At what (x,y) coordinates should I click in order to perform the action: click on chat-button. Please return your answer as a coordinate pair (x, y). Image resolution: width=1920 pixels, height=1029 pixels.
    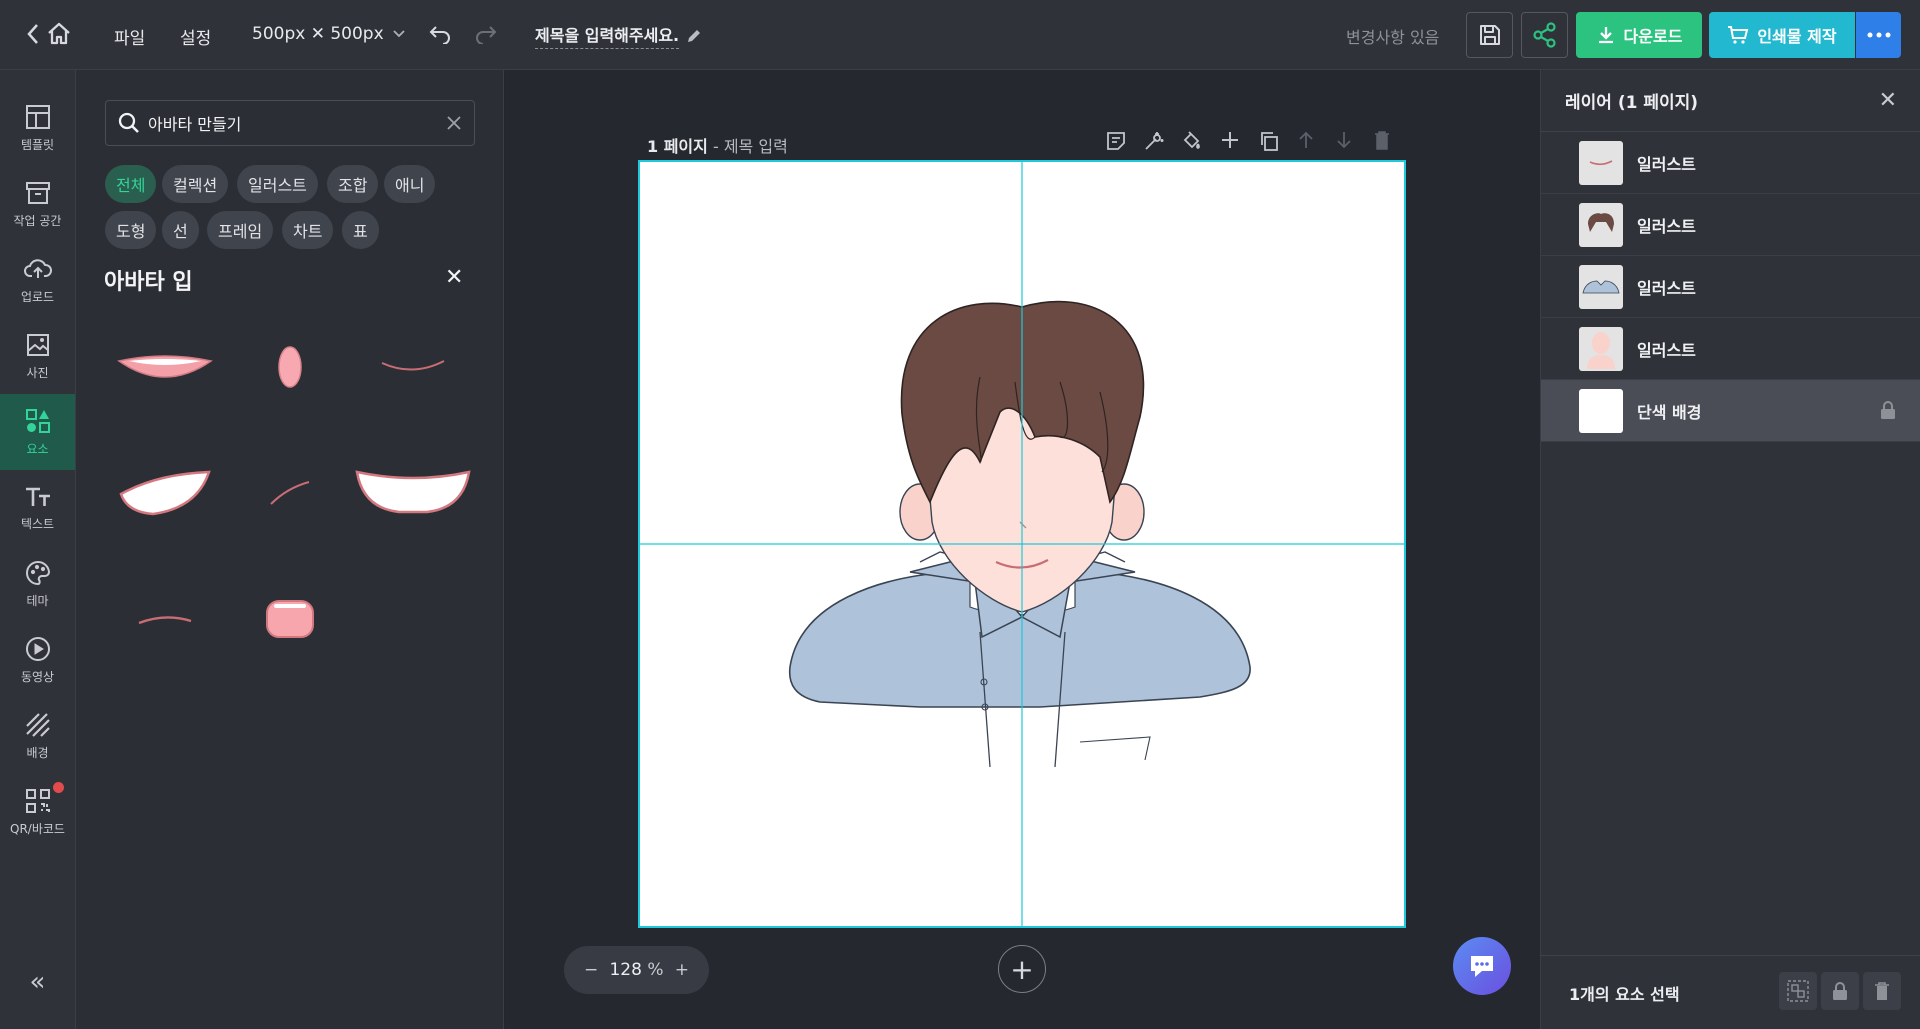
    Looking at the image, I should click on (1482, 966).